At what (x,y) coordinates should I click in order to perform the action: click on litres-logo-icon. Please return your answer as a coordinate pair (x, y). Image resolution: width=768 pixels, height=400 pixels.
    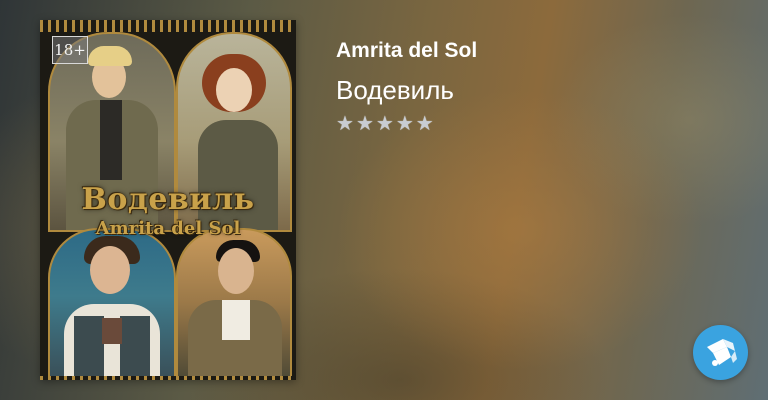
    Looking at the image, I should click on (720, 352).